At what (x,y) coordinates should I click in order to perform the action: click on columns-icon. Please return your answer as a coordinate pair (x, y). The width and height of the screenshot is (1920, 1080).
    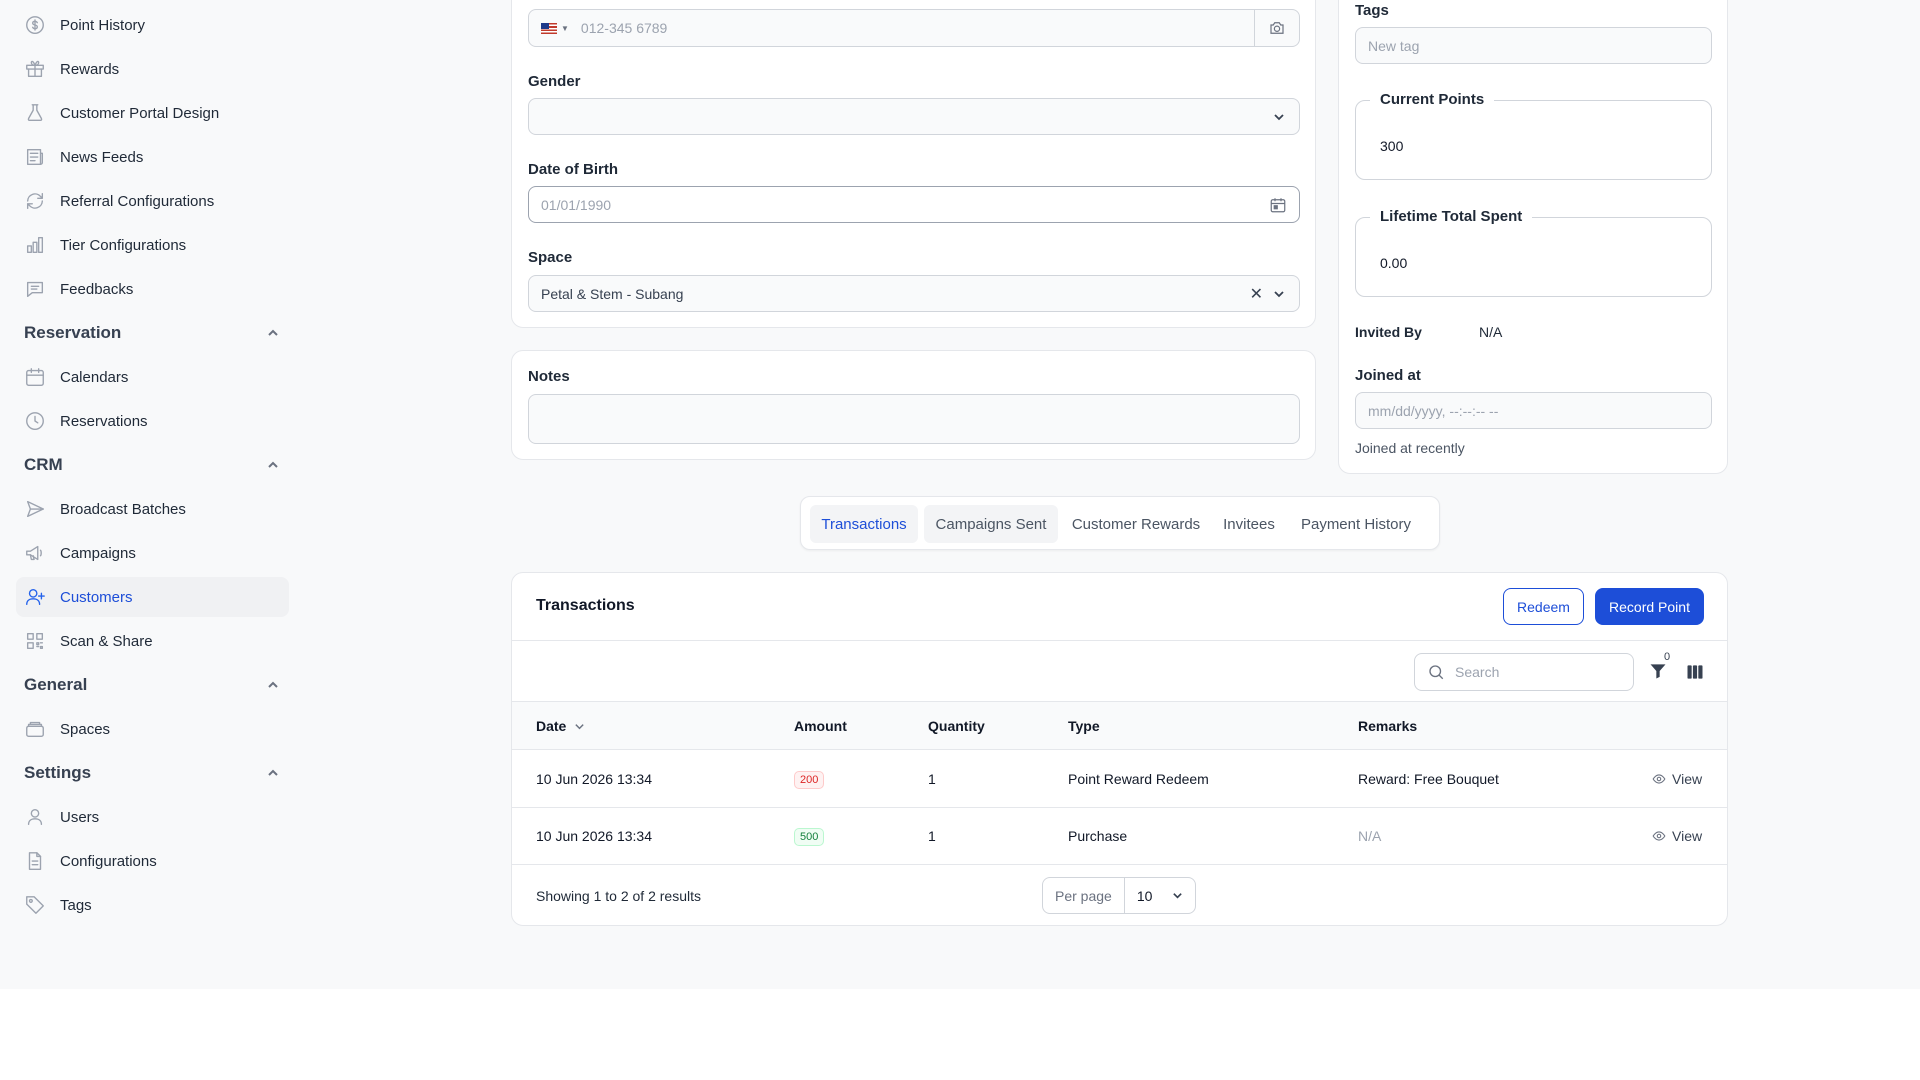
    Looking at the image, I should click on (1695, 672).